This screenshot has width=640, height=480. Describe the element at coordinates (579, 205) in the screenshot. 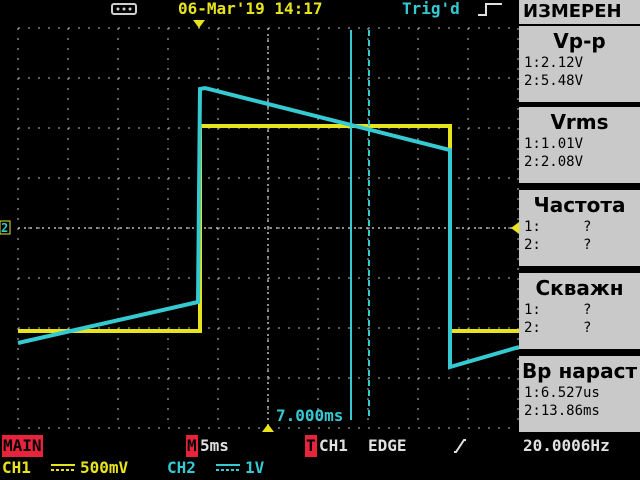

I see `measurement-title: Частота` at that location.